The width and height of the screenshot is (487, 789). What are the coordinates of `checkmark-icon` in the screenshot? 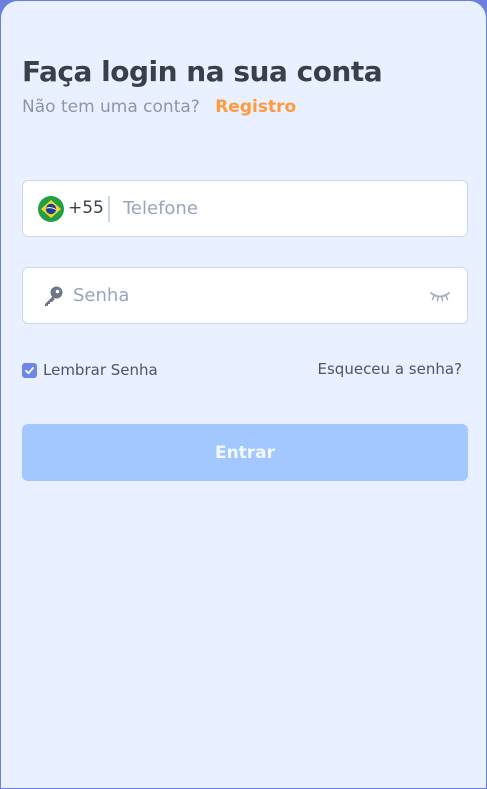 It's located at (29, 370).